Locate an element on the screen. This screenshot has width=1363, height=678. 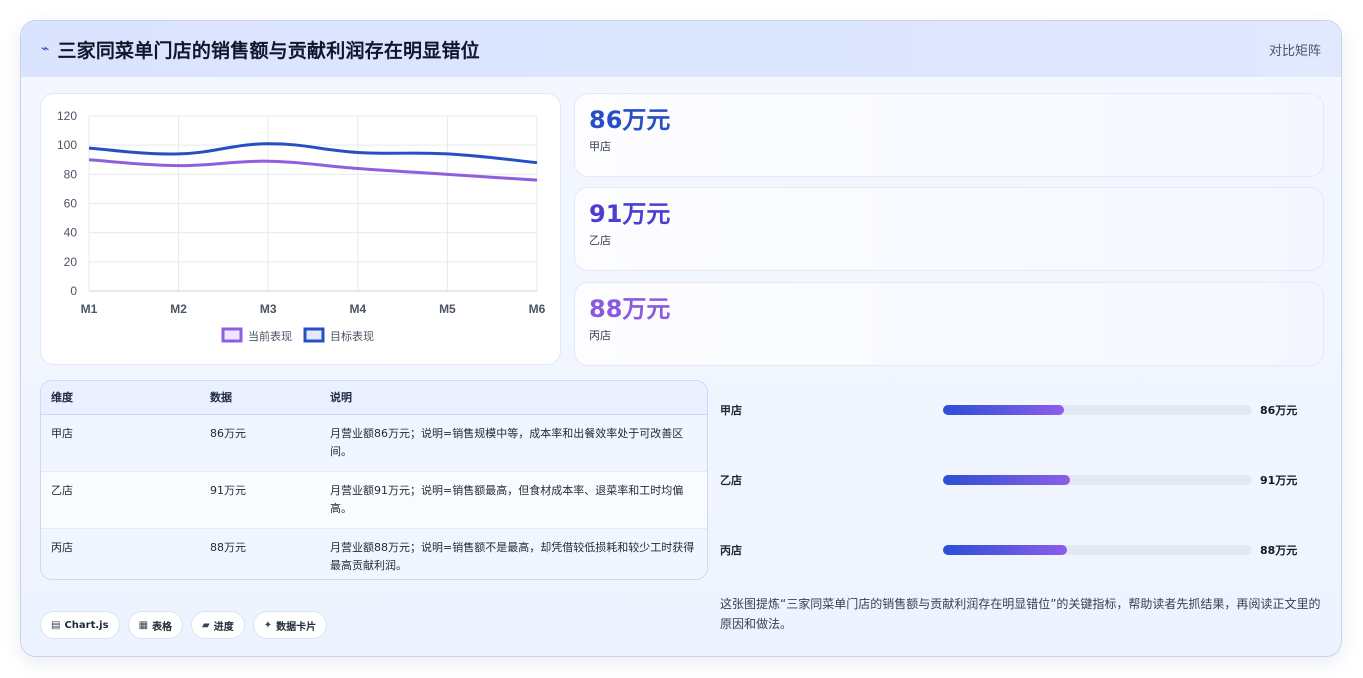
stat-value: 91万元 is located at coordinates (630, 214).